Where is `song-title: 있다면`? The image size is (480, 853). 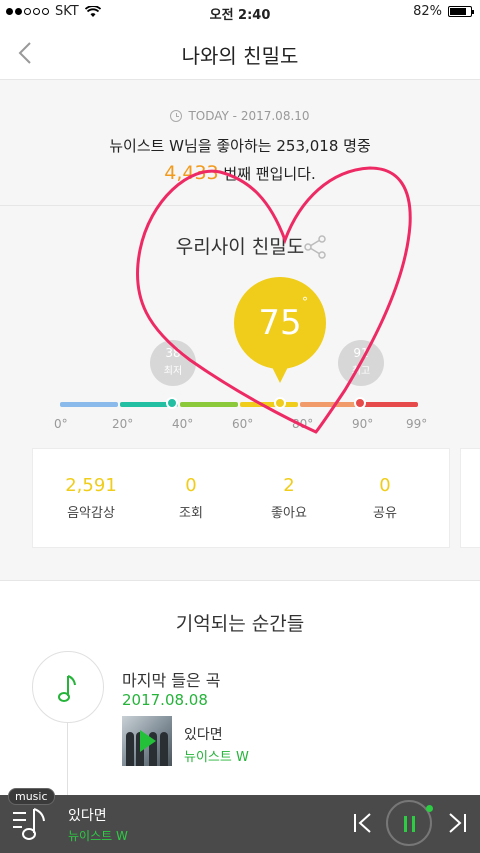
song-title: 있다면 is located at coordinates (203, 734).